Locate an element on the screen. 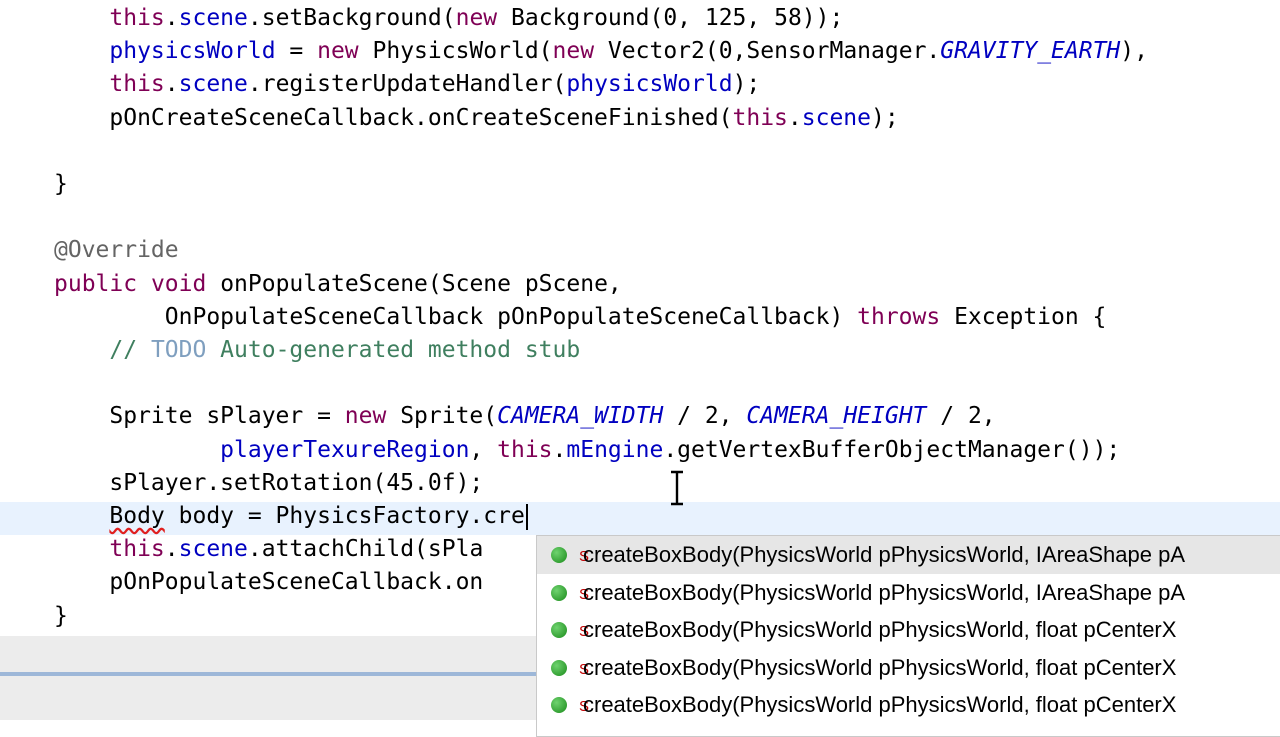 The width and height of the screenshot is (1280, 737). code-token: pOnPopulateSceneCallback.on is located at coordinates (269, 582).